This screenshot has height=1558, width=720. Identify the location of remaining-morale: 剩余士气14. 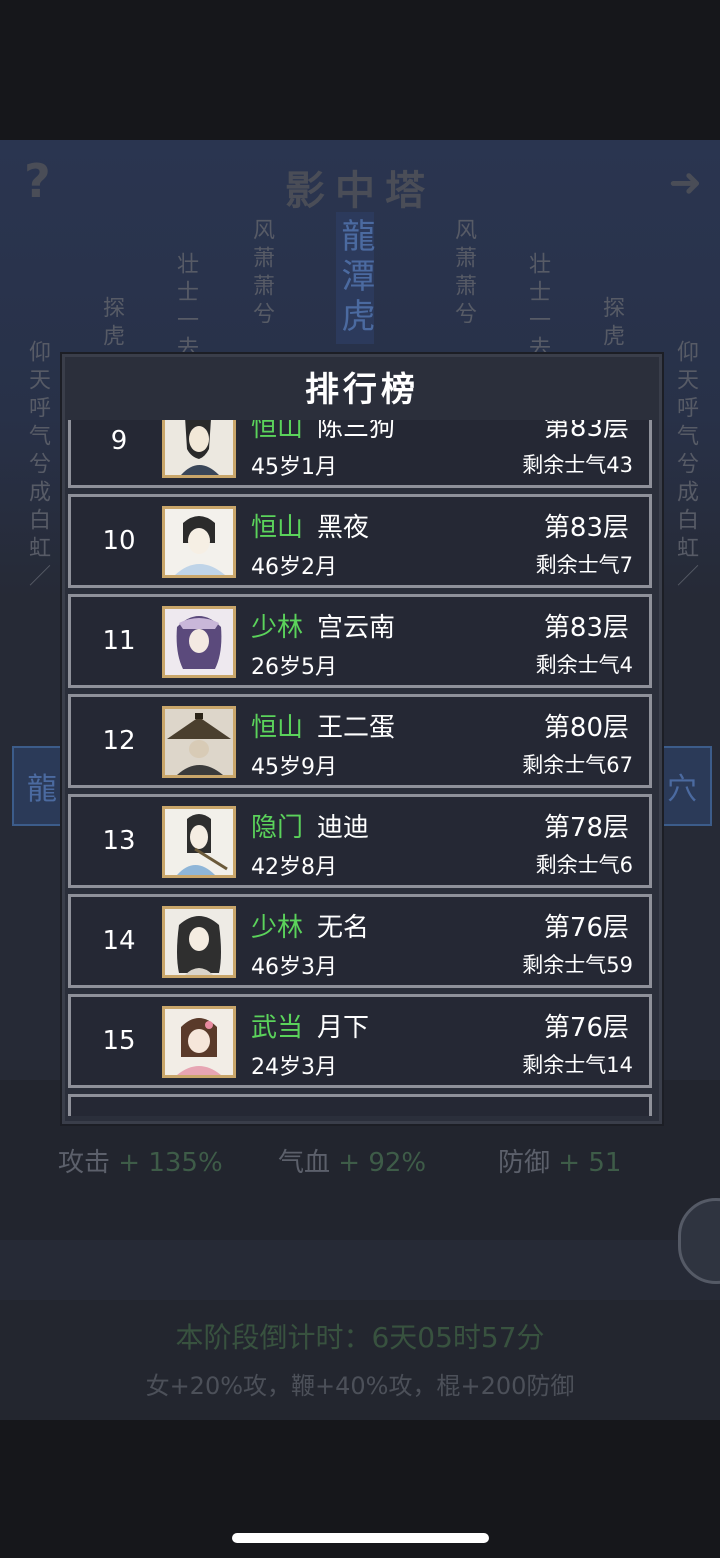
(577, 1065).